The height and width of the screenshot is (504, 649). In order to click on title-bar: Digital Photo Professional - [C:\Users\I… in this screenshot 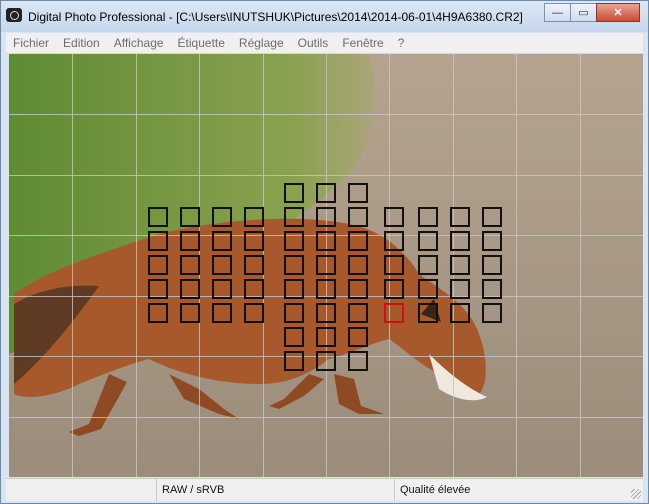, I will do `click(324, 16)`.